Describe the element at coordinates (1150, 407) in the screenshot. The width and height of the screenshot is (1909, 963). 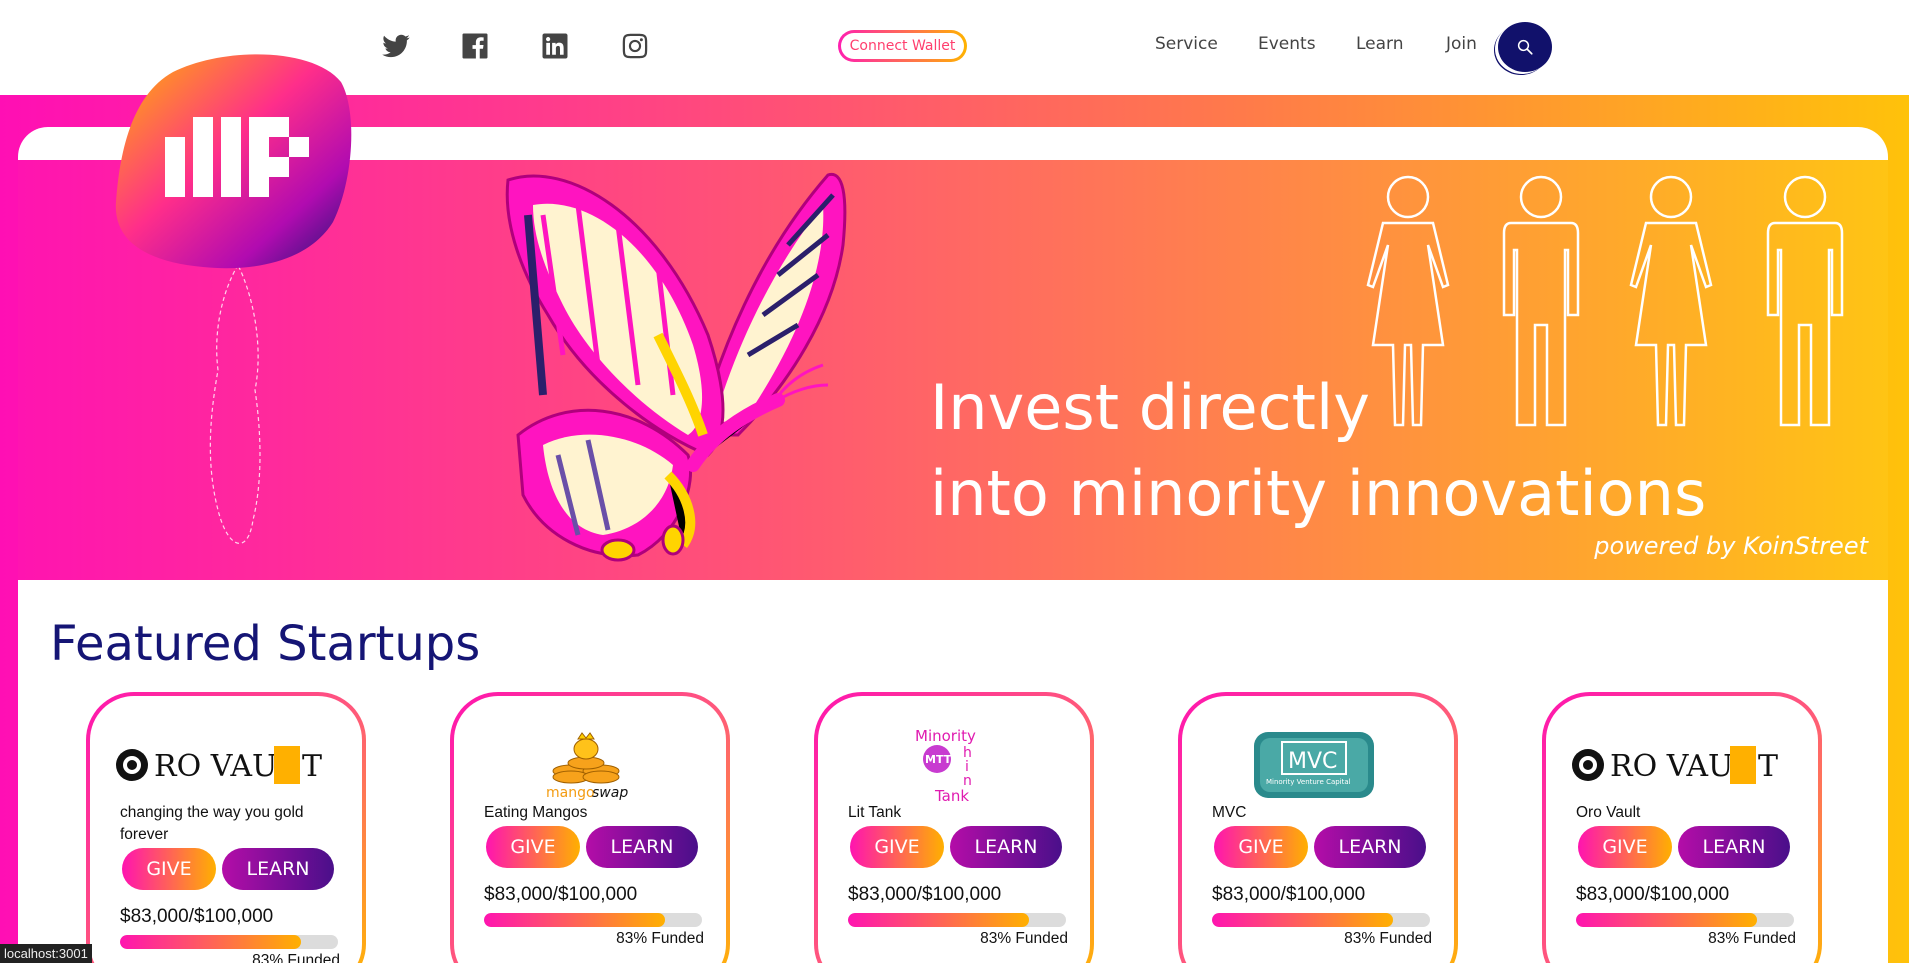
I see `hero-headline-line1: Invest directly` at that location.